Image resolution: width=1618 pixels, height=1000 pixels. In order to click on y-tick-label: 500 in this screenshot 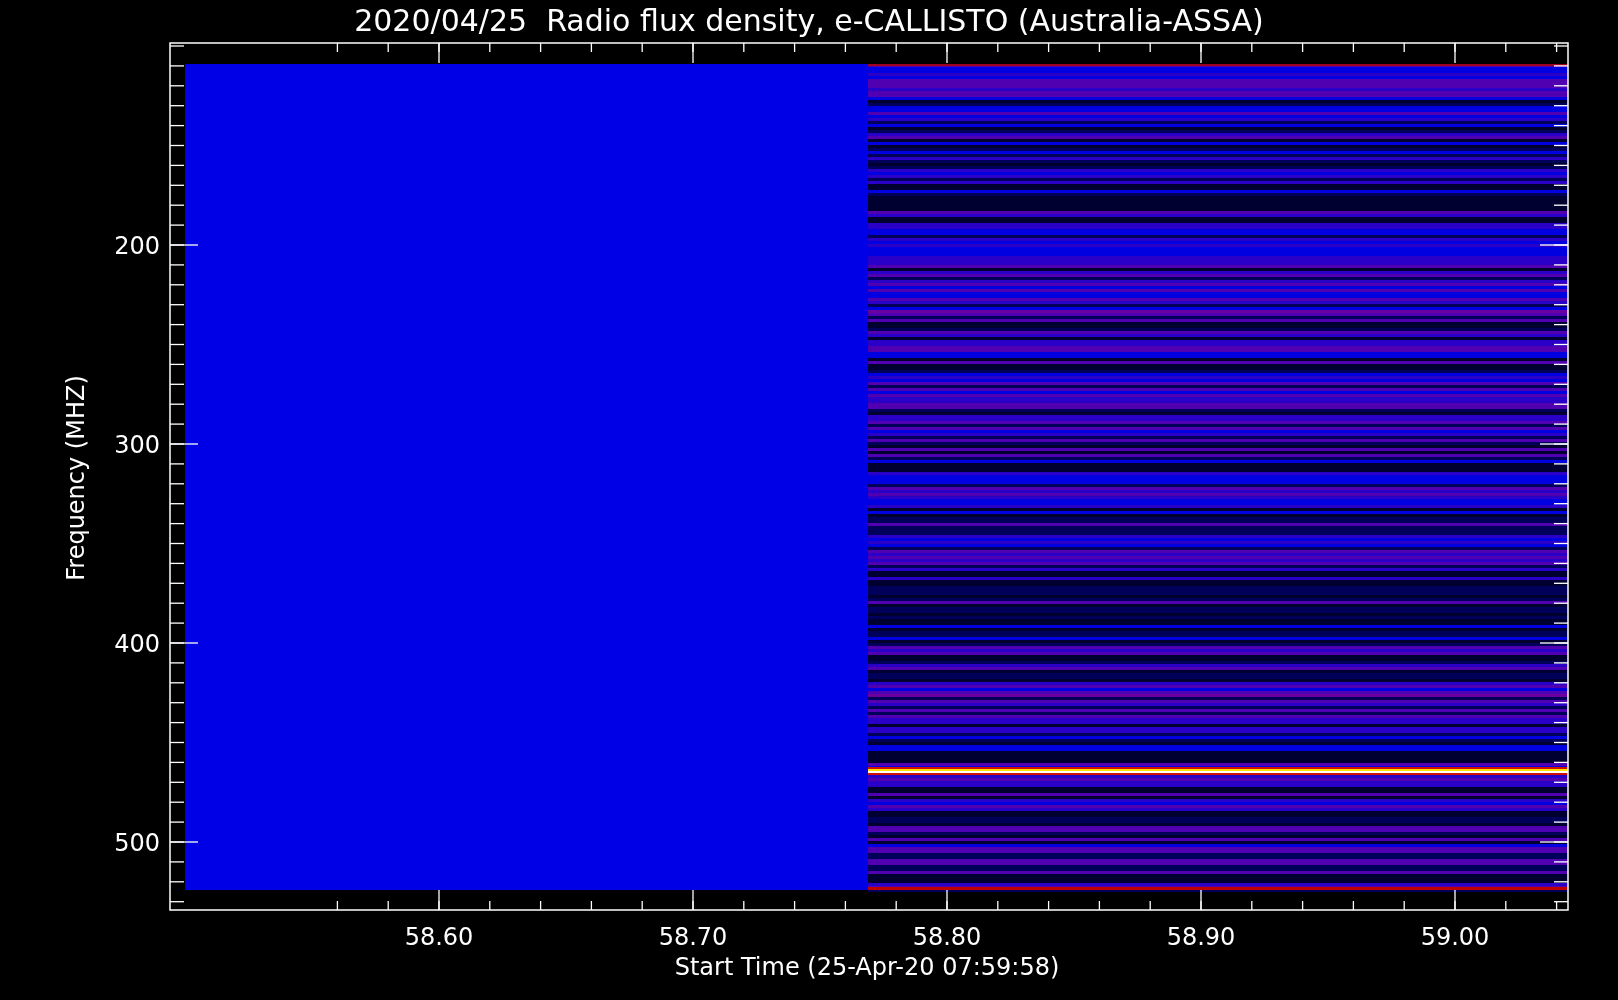, I will do `click(137, 843)`.